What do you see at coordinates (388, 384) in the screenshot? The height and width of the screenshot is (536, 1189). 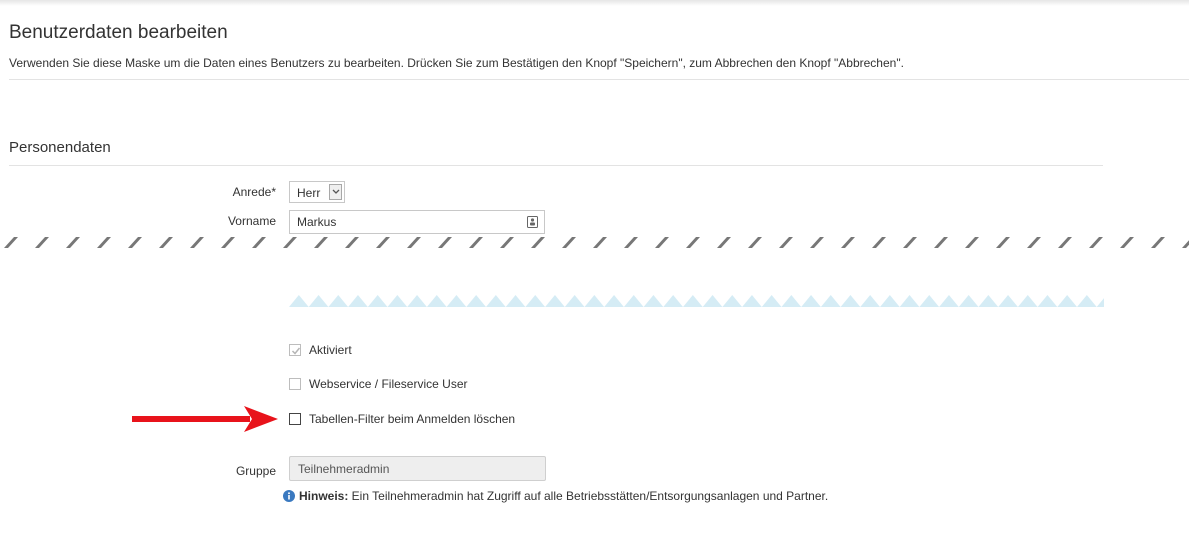 I see `webservice-label: Webservice / Fileservice User` at bounding box center [388, 384].